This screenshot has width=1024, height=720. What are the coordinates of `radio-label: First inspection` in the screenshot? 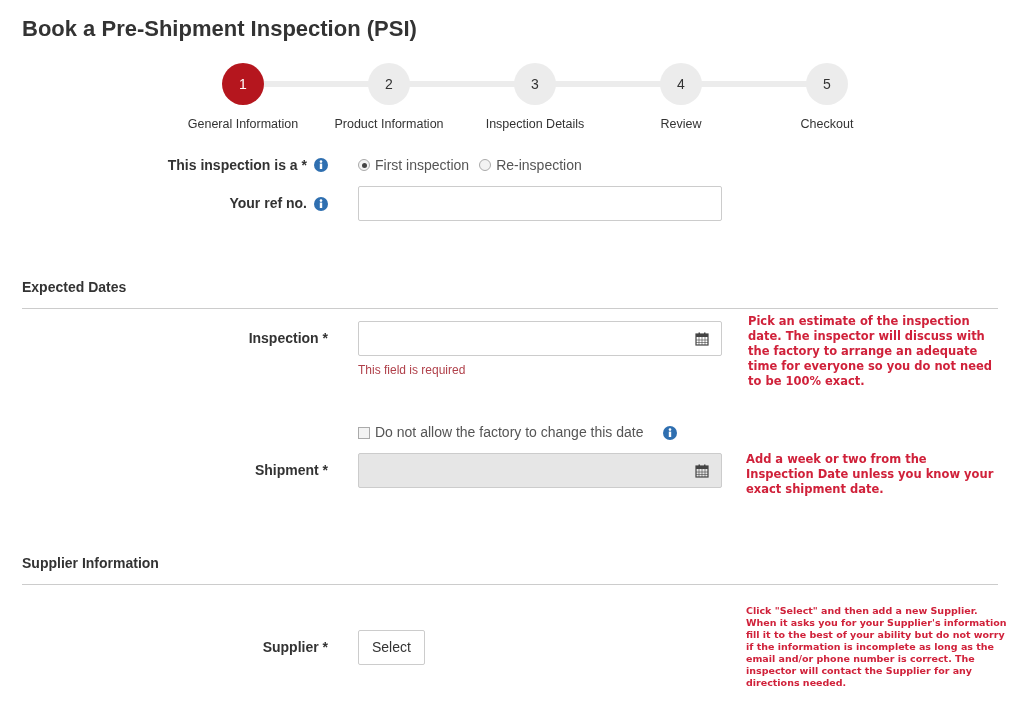 It's located at (422, 165).